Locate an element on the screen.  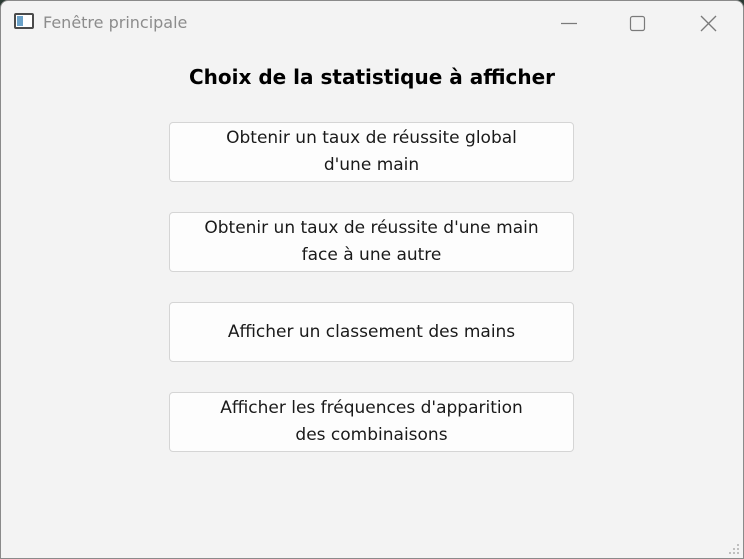
maximize-button is located at coordinates (636, 23).